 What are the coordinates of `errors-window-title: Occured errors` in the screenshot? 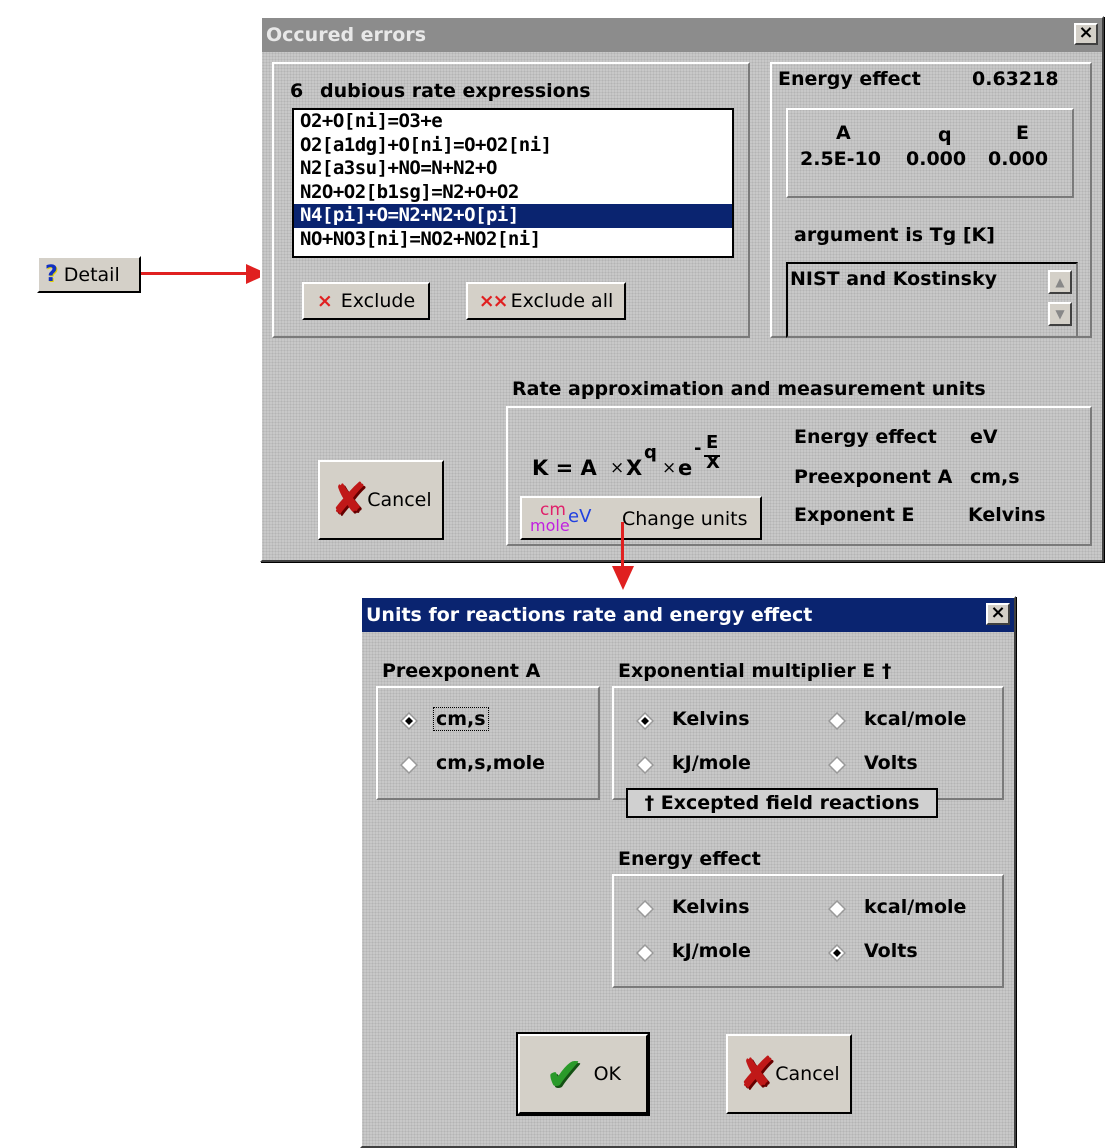 It's located at (346, 35).